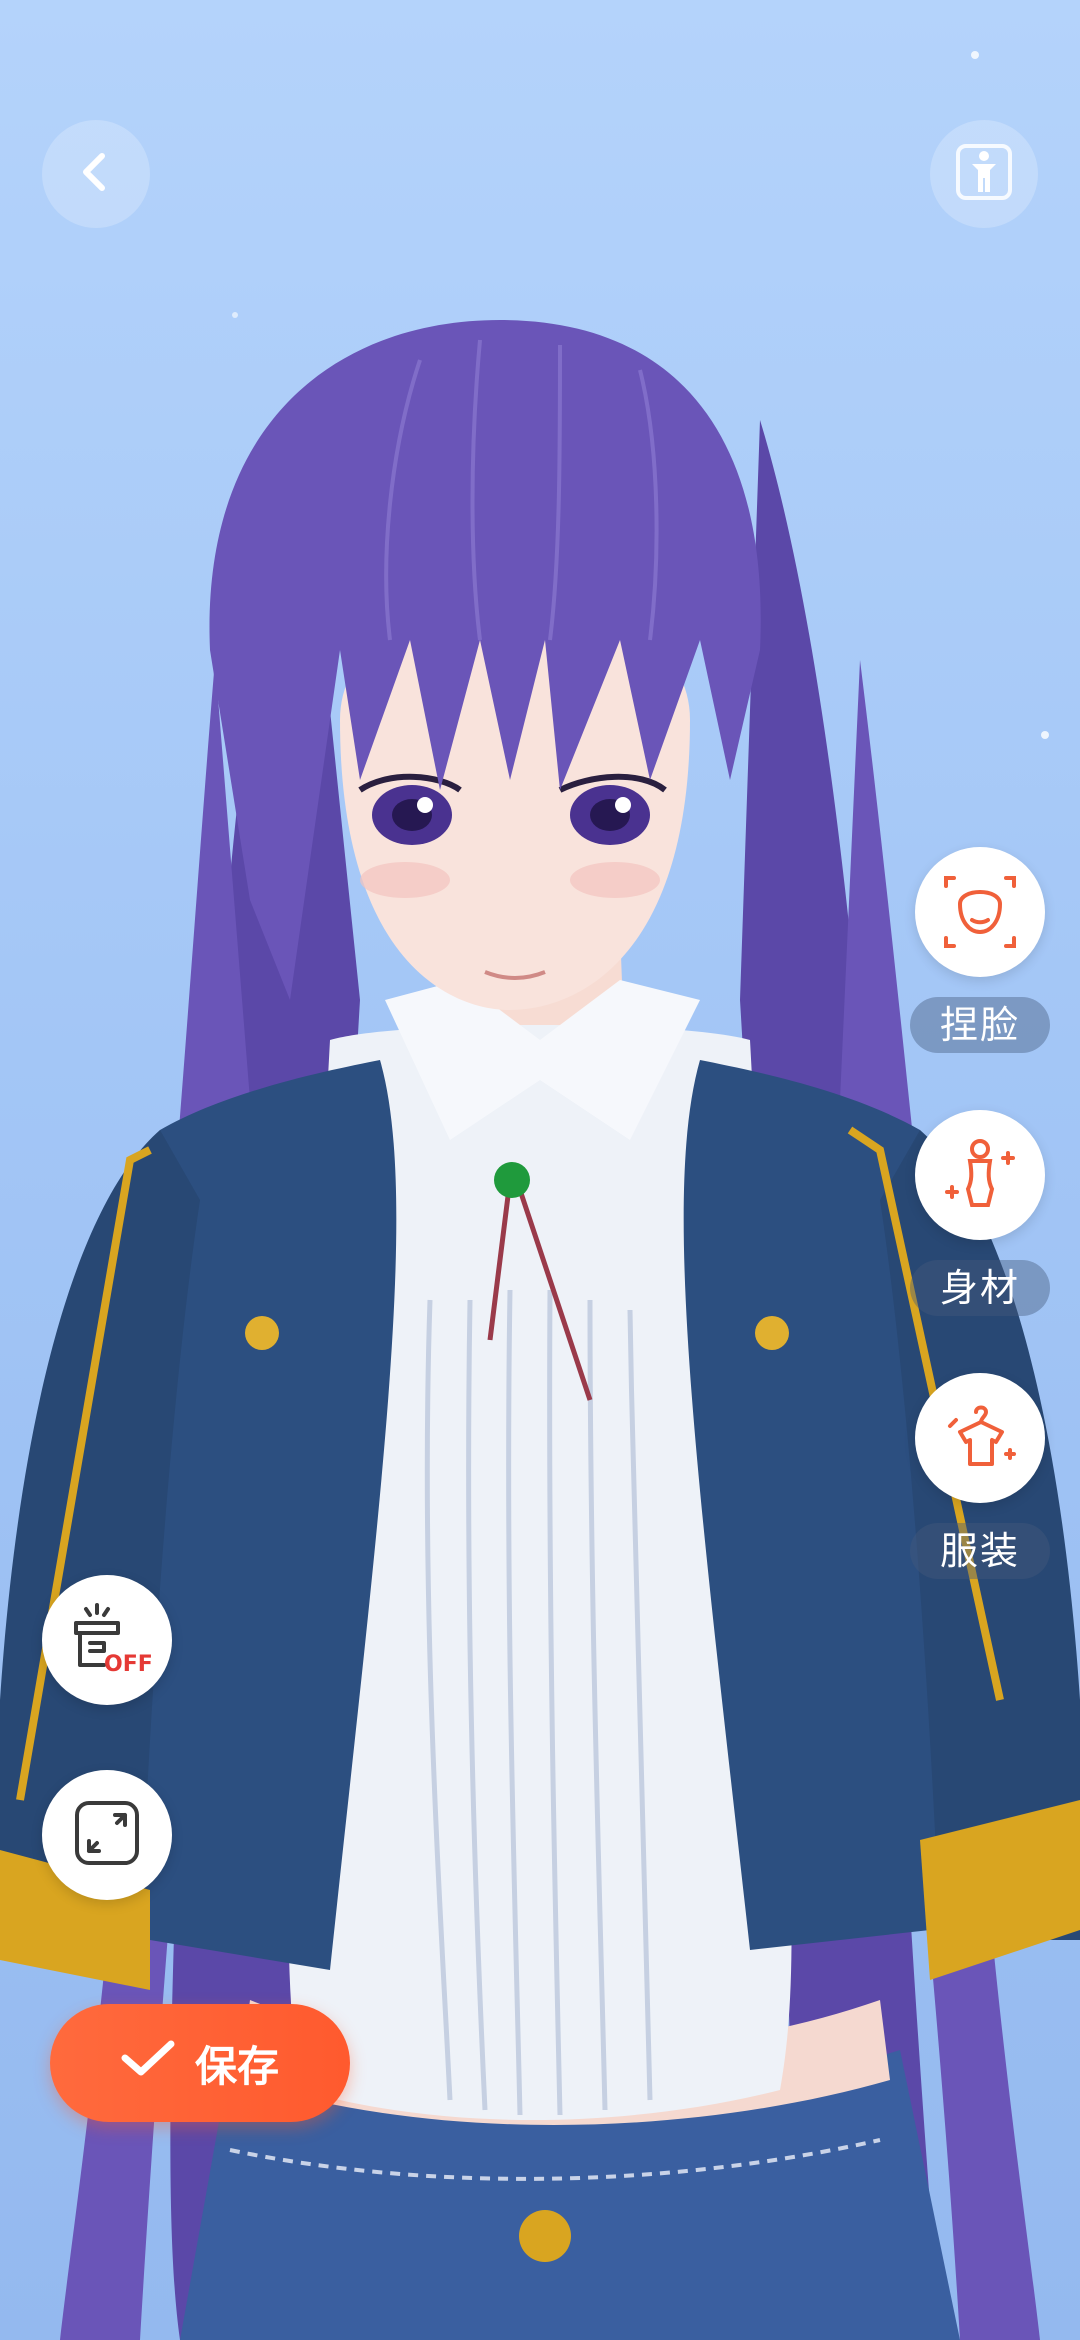  I want to click on side-item-label: 服装, so click(980, 1551).